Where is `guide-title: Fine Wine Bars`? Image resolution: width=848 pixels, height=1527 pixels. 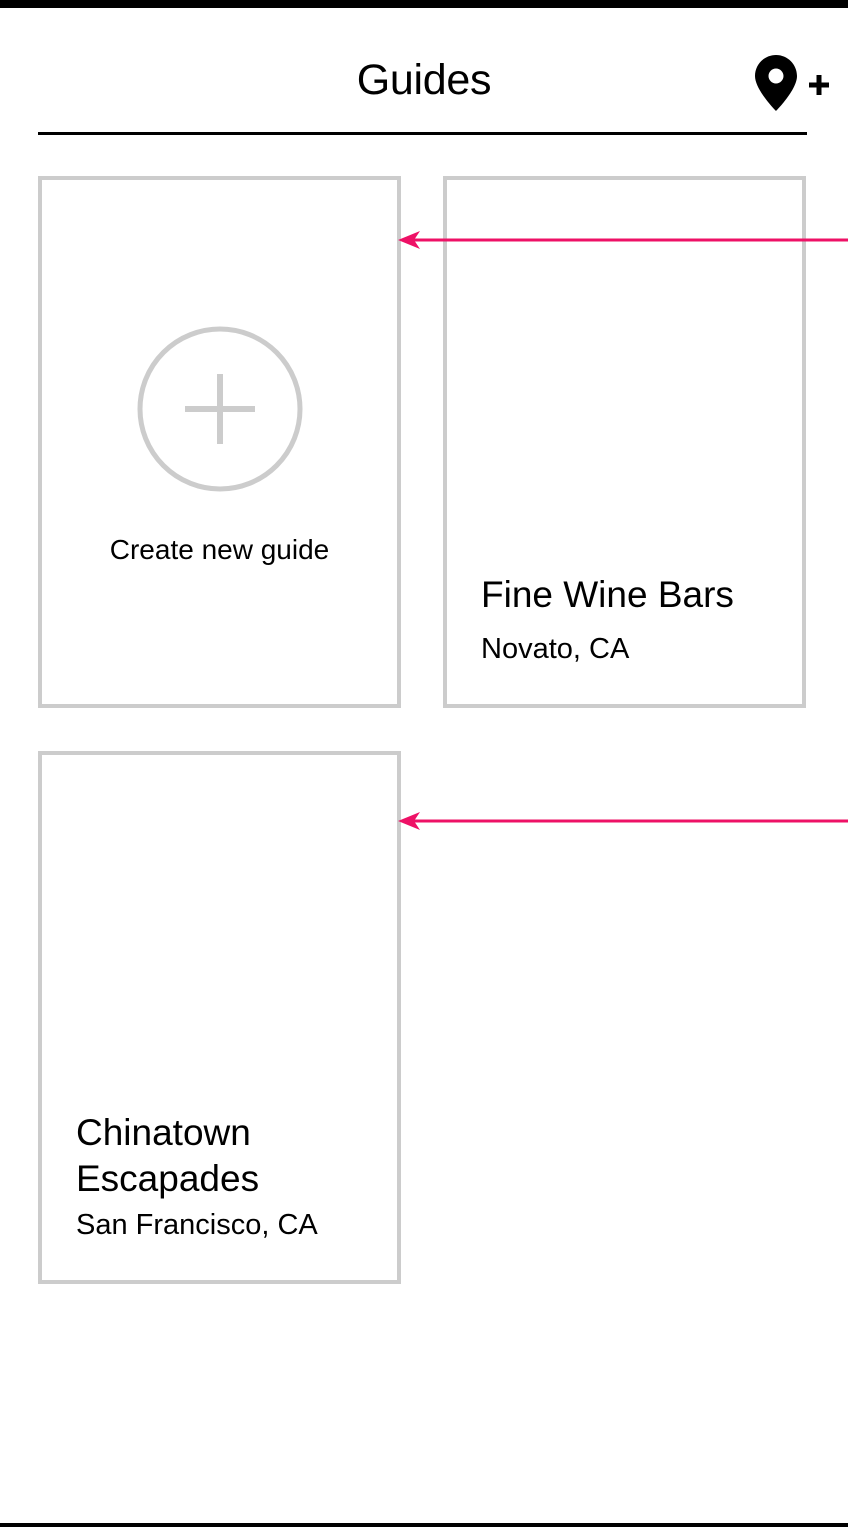 guide-title: Fine Wine Bars is located at coordinates (607, 594).